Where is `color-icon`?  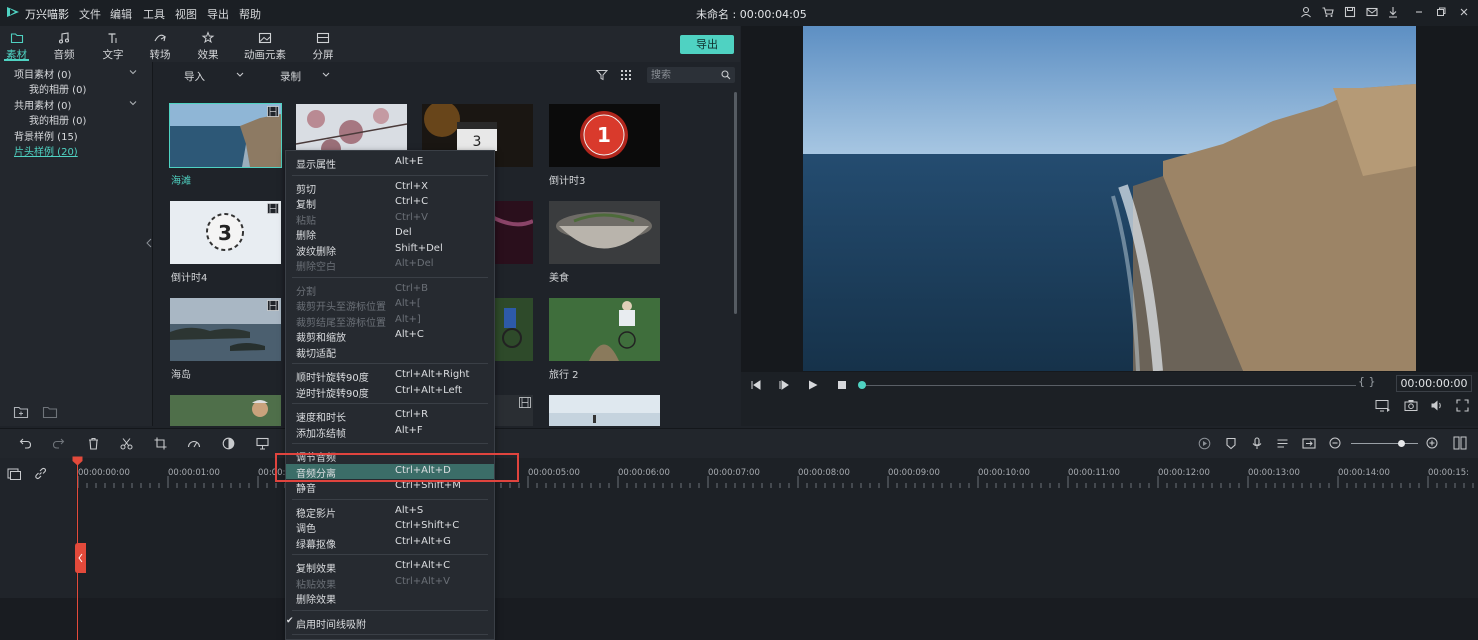
color-icon is located at coordinates (228, 443).